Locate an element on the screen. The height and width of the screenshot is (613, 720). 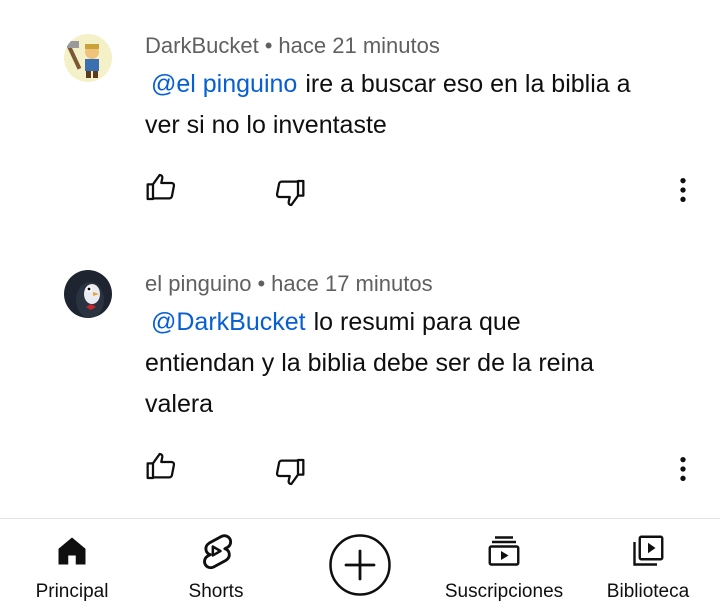
author-name: el pinguino is located at coordinates (198, 283).